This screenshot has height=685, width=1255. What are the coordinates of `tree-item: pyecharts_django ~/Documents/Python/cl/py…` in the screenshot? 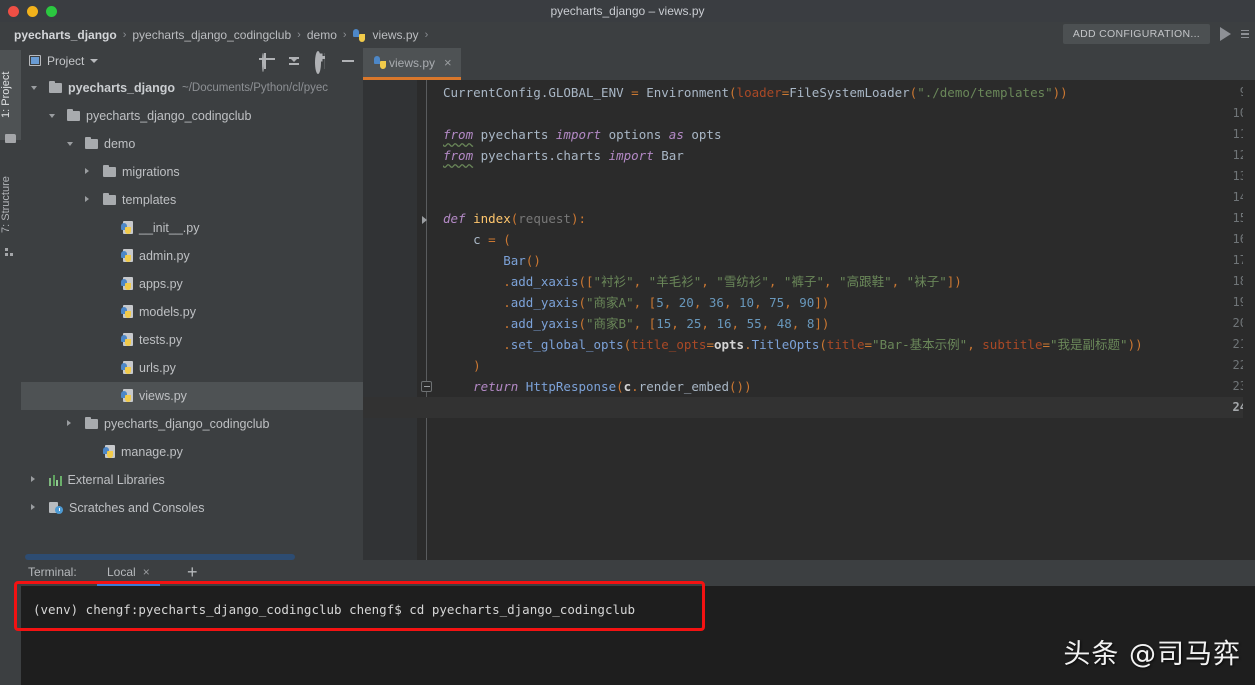 It's located at (192, 88).